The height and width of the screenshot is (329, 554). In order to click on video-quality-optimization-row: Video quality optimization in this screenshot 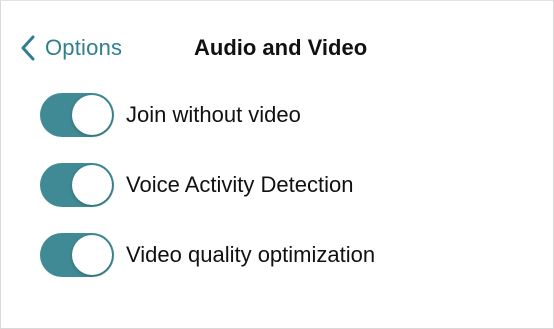, I will do `click(207, 255)`.